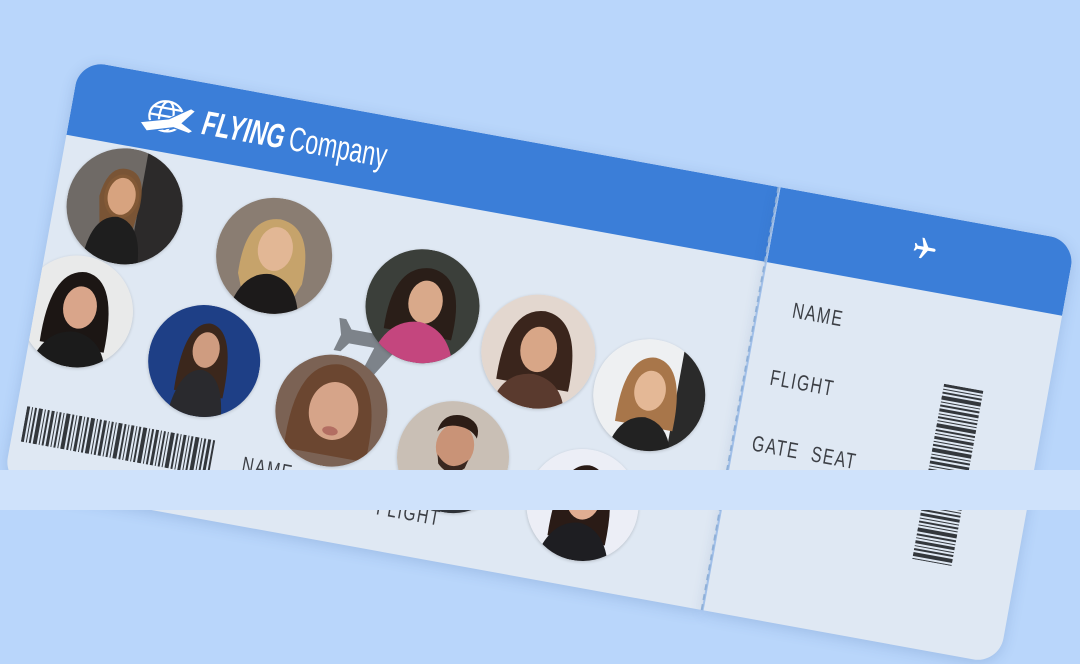 The width and height of the screenshot is (1080, 664). I want to click on background-card, so click(540, 490).